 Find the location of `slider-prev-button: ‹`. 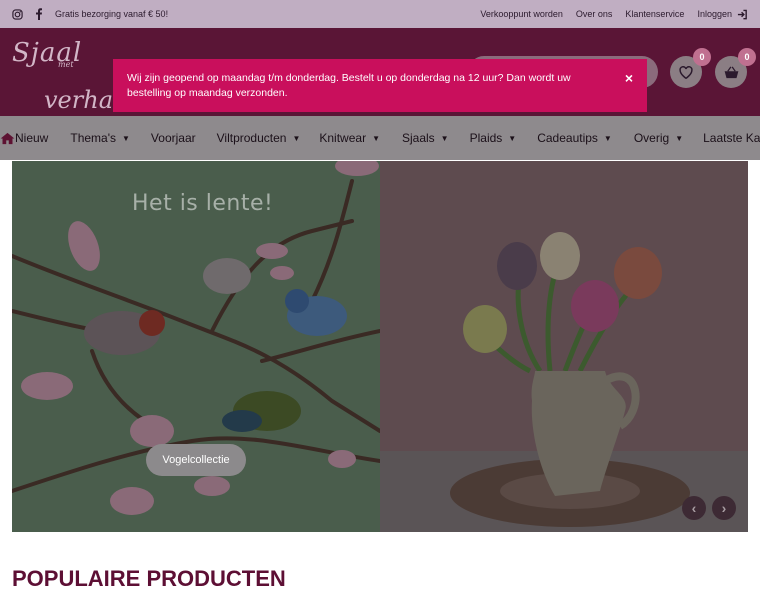

slider-prev-button: ‹ is located at coordinates (694, 508).